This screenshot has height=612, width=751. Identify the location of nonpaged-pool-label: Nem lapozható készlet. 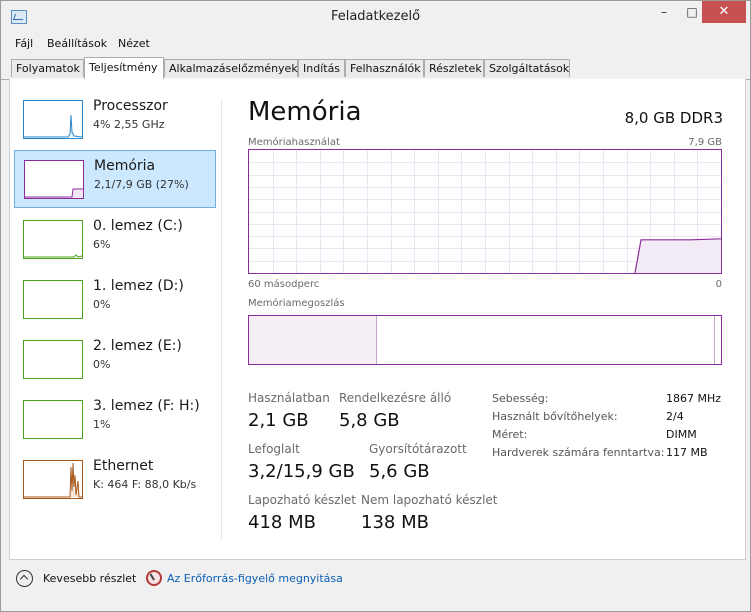
(429, 500).